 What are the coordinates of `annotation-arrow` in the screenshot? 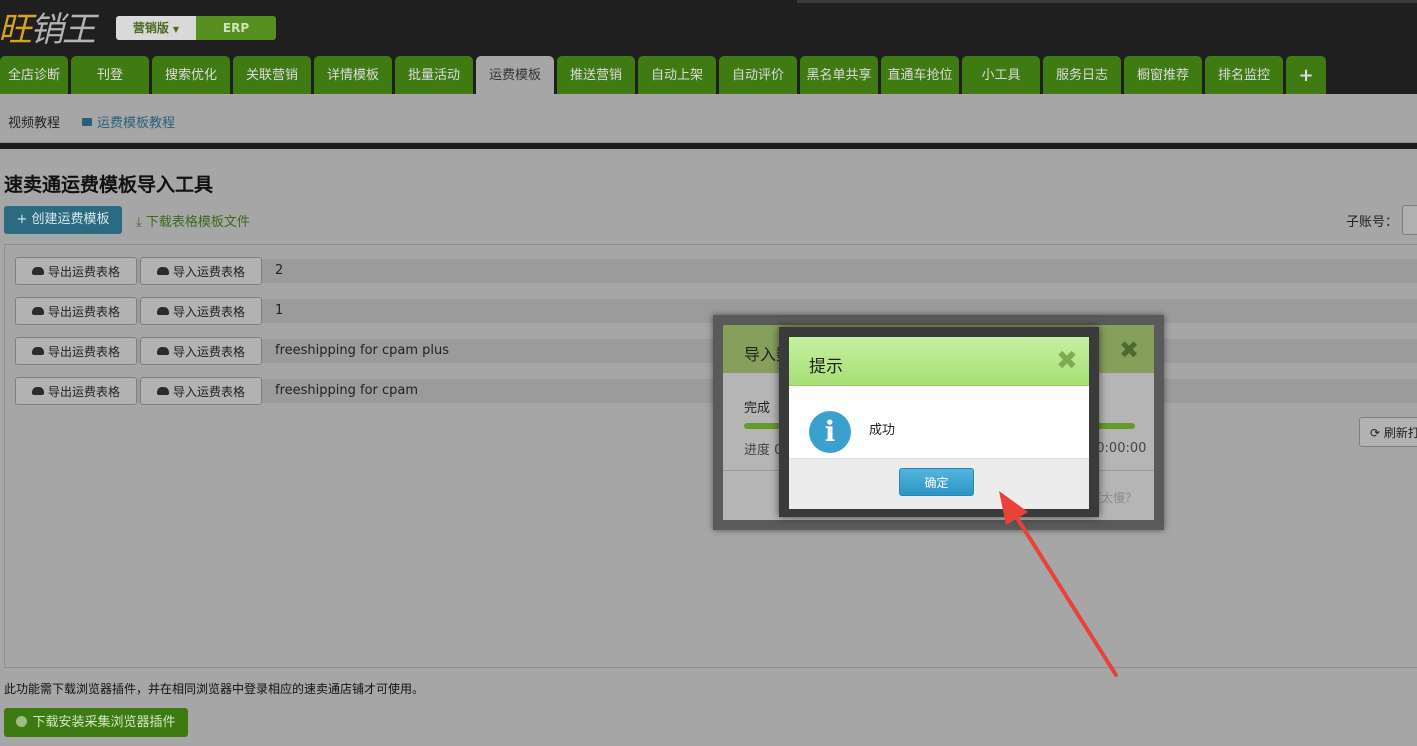 It's located at (1058, 584).